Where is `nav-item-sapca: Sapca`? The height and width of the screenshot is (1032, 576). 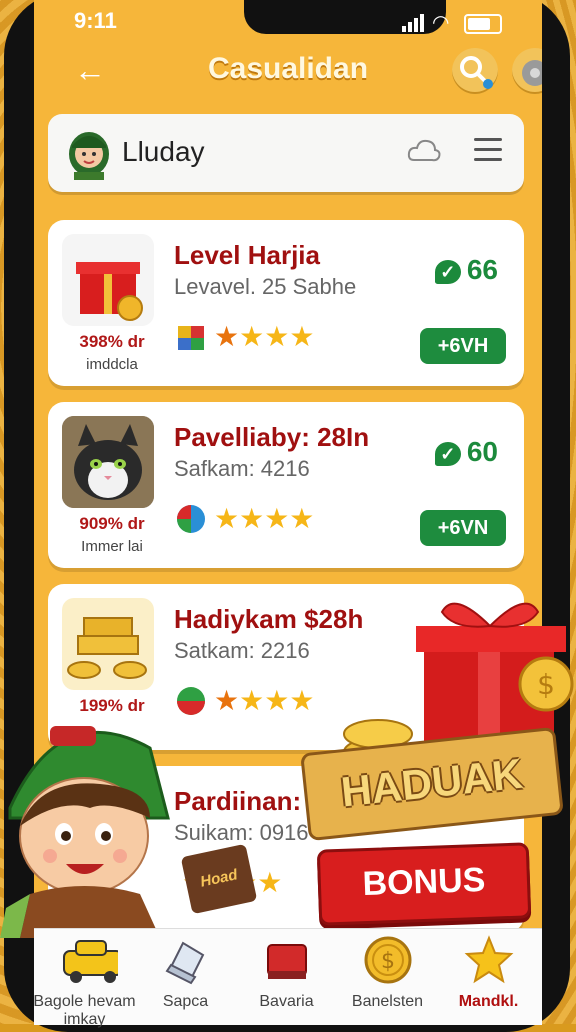 nav-item-sapca: Sapca is located at coordinates (185, 977).